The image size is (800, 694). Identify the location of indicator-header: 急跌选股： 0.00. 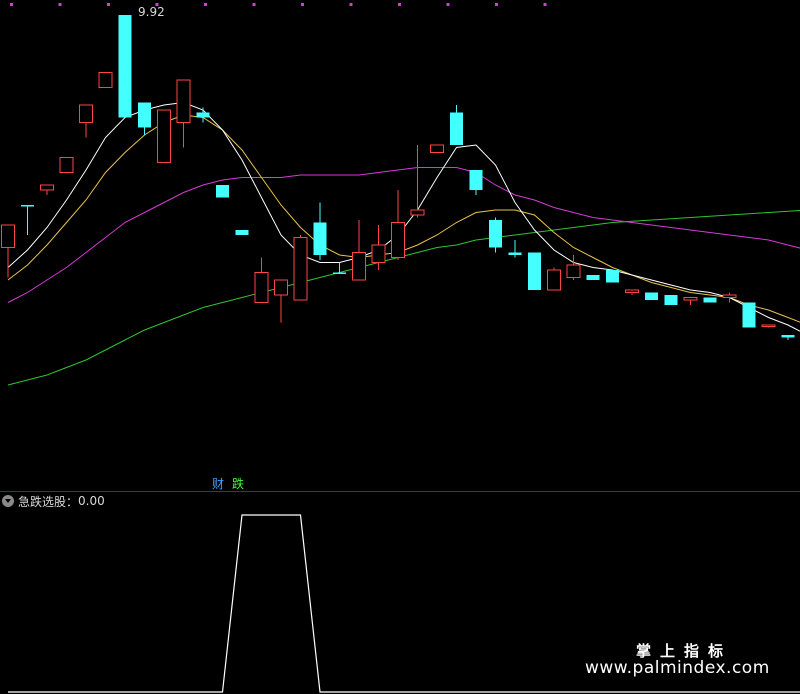
(53, 501).